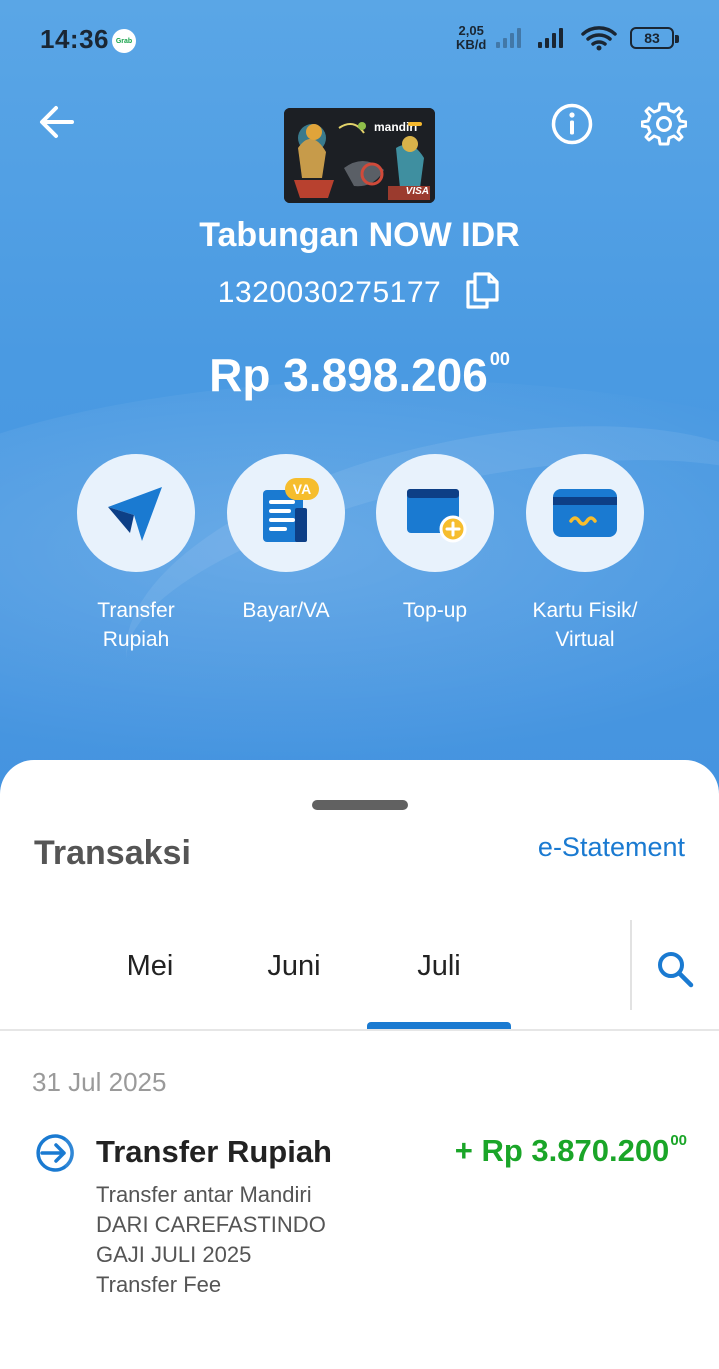 Image resolution: width=719 pixels, height=1369 pixels. I want to click on arrow-left-icon, so click(57, 122).